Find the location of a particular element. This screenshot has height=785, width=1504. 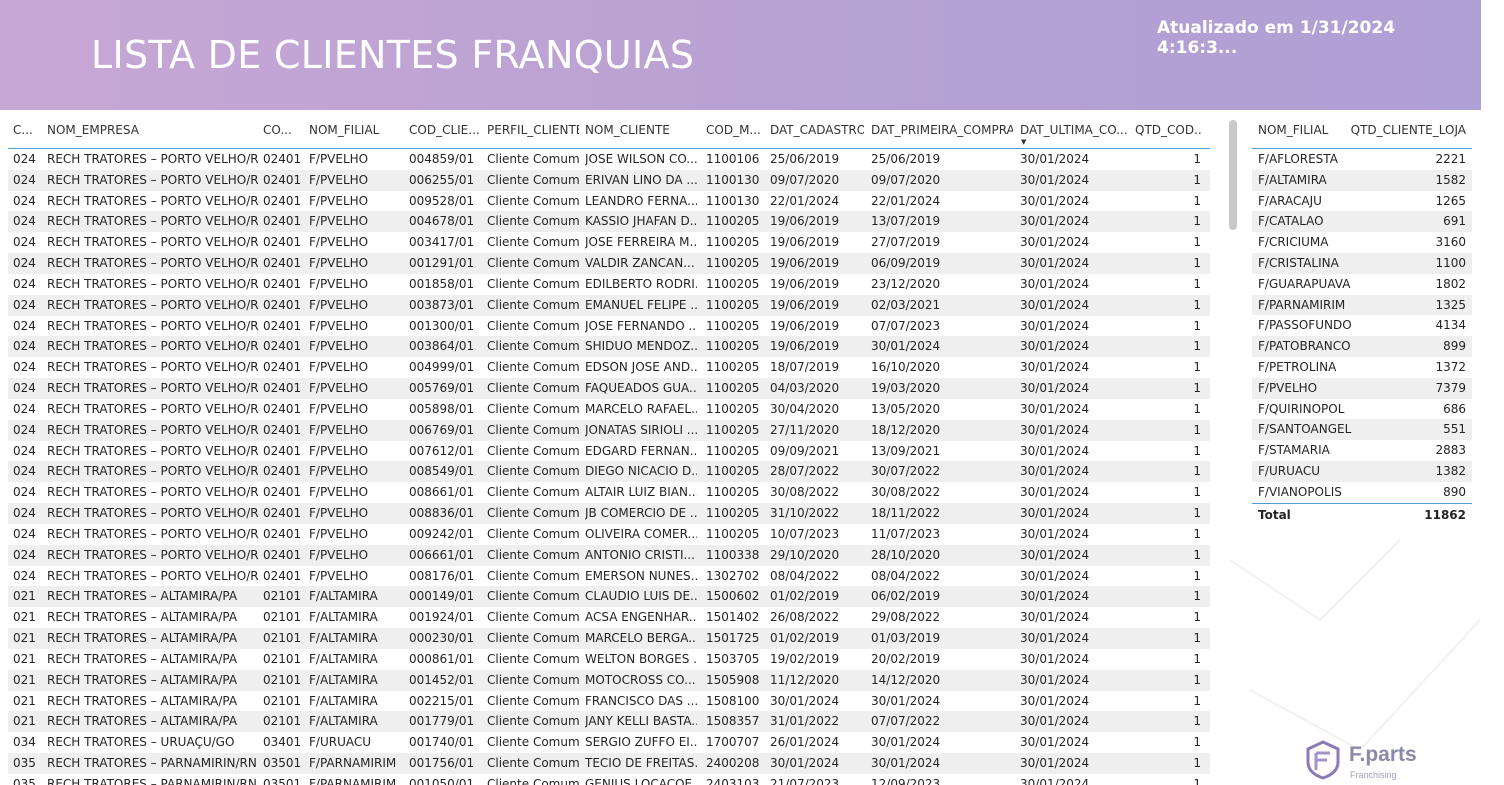

cell-c: 035 is located at coordinates (24, 763).